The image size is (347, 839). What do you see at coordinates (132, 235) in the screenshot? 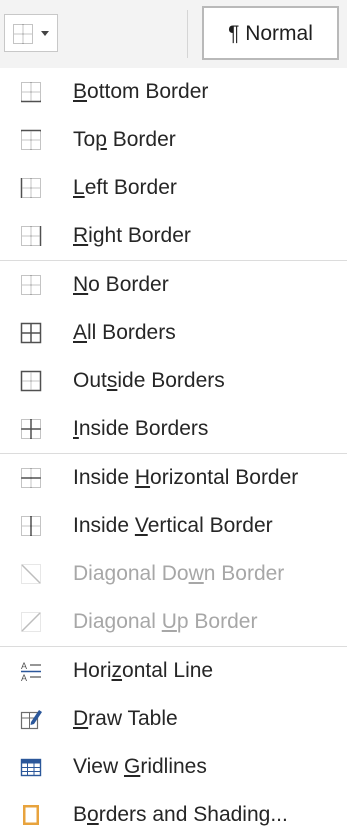
I see `menu-item-label: Right Border` at bounding box center [132, 235].